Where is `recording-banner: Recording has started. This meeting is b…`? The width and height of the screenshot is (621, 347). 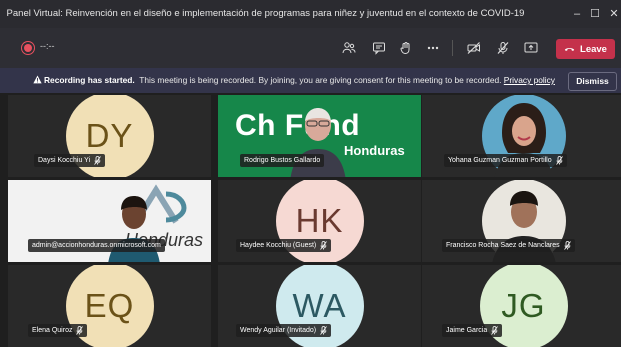
recording-banner: Recording has started. This meeting is b… is located at coordinates (310, 80).